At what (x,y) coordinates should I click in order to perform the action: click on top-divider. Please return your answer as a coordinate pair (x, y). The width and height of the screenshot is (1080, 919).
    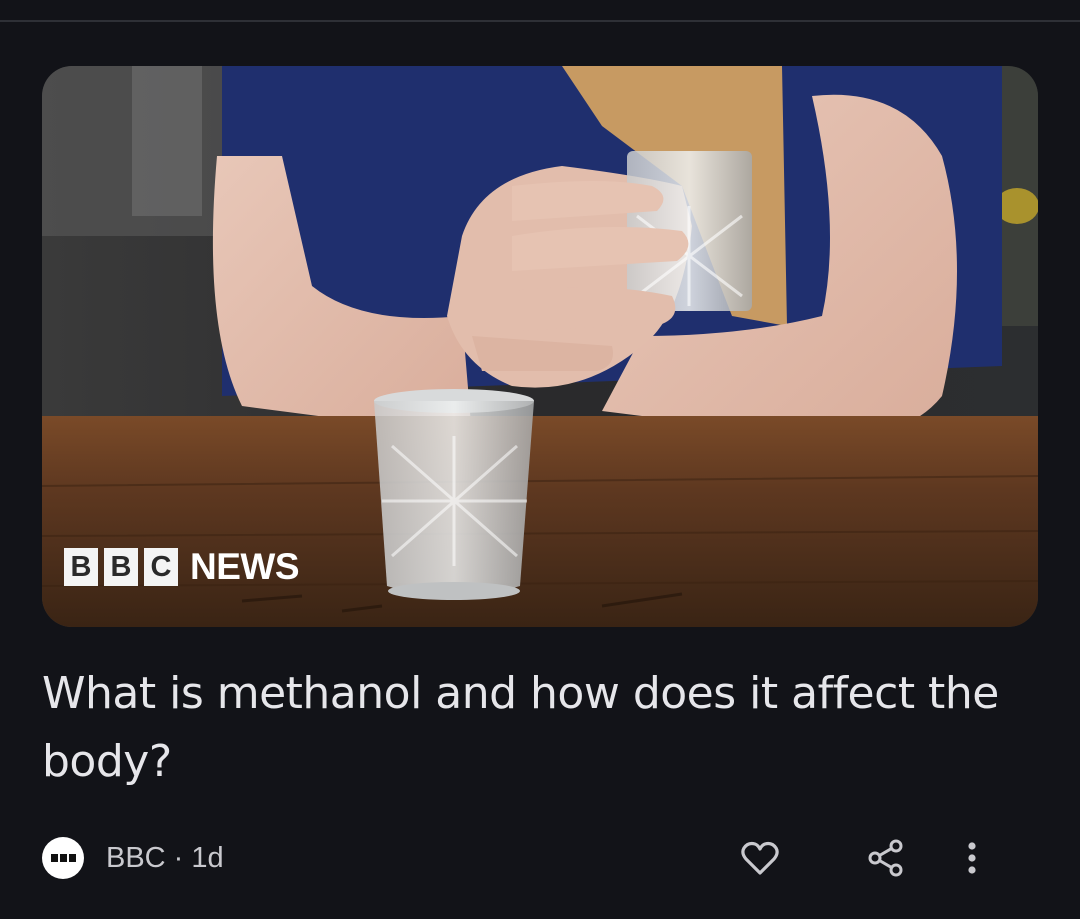
    Looking at the image, I should click on (540, 11).